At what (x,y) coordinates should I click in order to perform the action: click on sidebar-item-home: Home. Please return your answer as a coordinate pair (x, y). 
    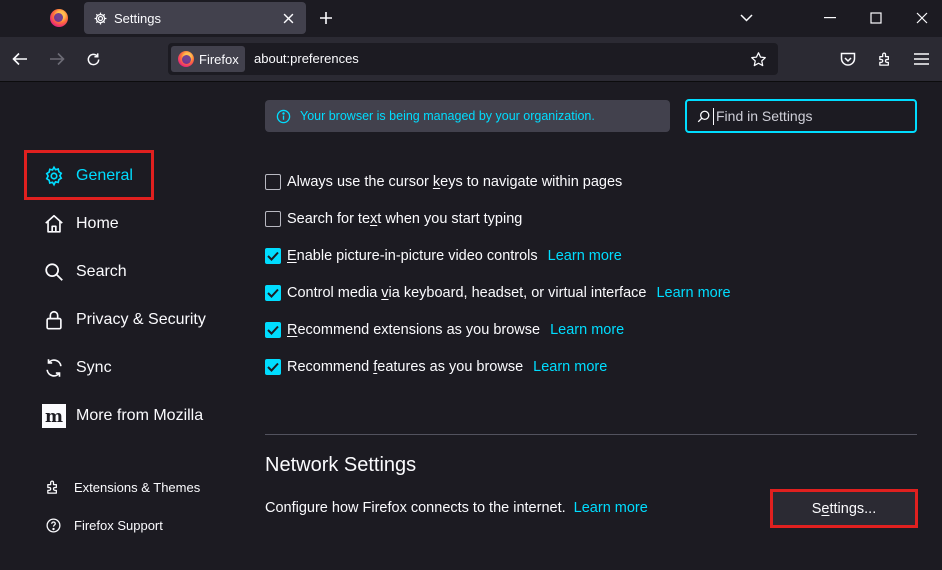
    Looking at the image, I should click on (80, 224).